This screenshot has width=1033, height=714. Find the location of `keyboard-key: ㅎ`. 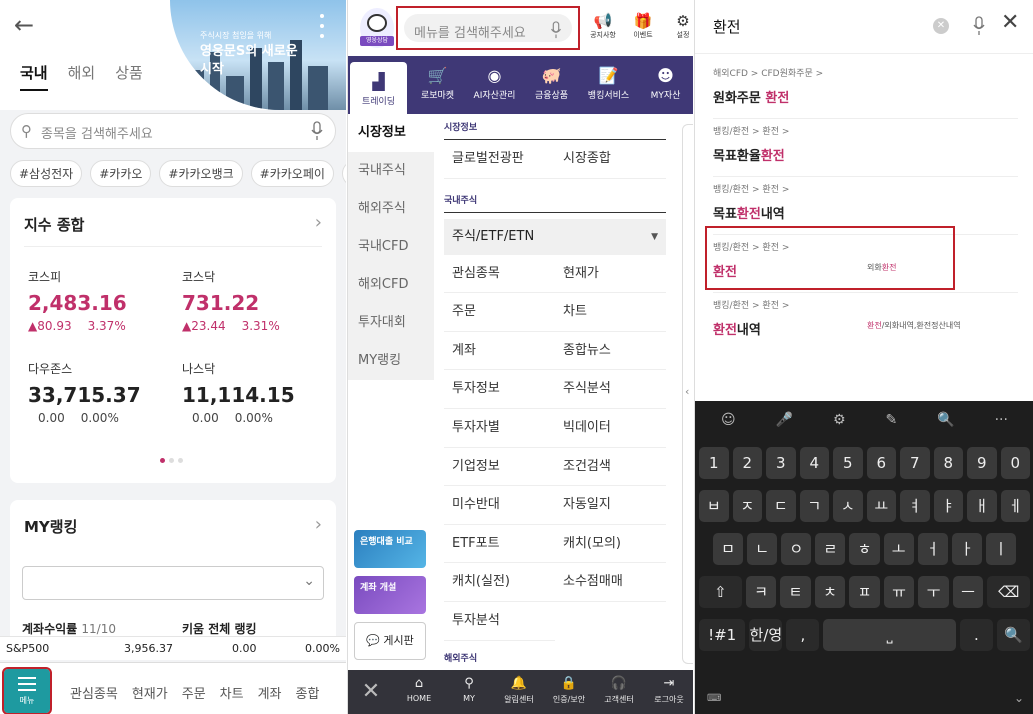

keyboard-key: ㅎ is located at coordinates (864, 549).